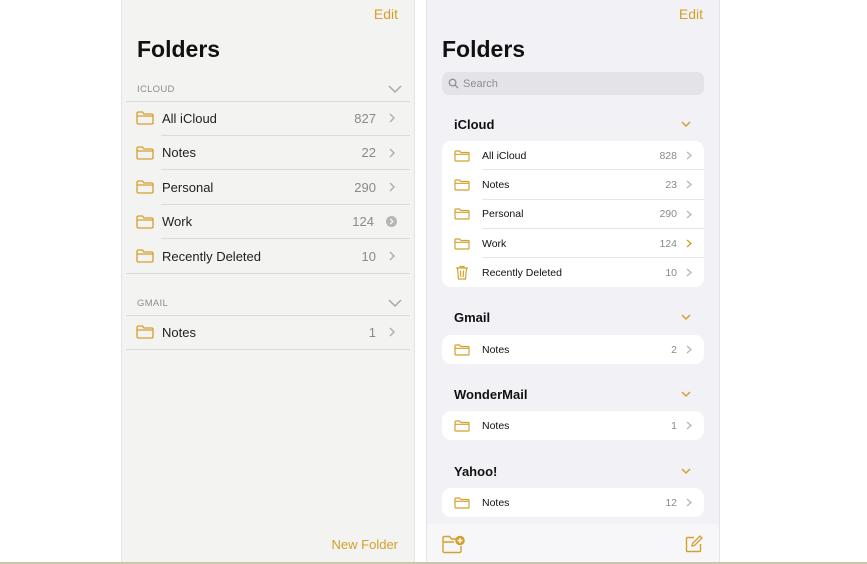 The height and width of the screenshot is (564, 867). Describe the element at coordinates (368, 153) in the screenshot. I see `note-count: 22` at that location.